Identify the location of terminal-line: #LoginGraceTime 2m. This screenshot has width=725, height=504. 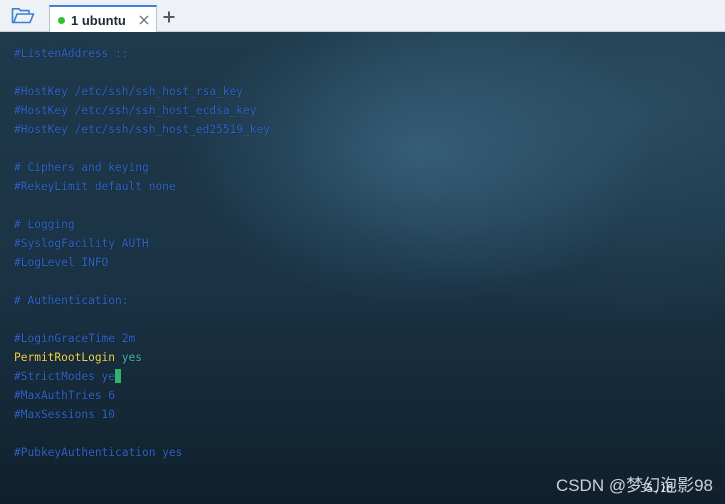
(75, 338).